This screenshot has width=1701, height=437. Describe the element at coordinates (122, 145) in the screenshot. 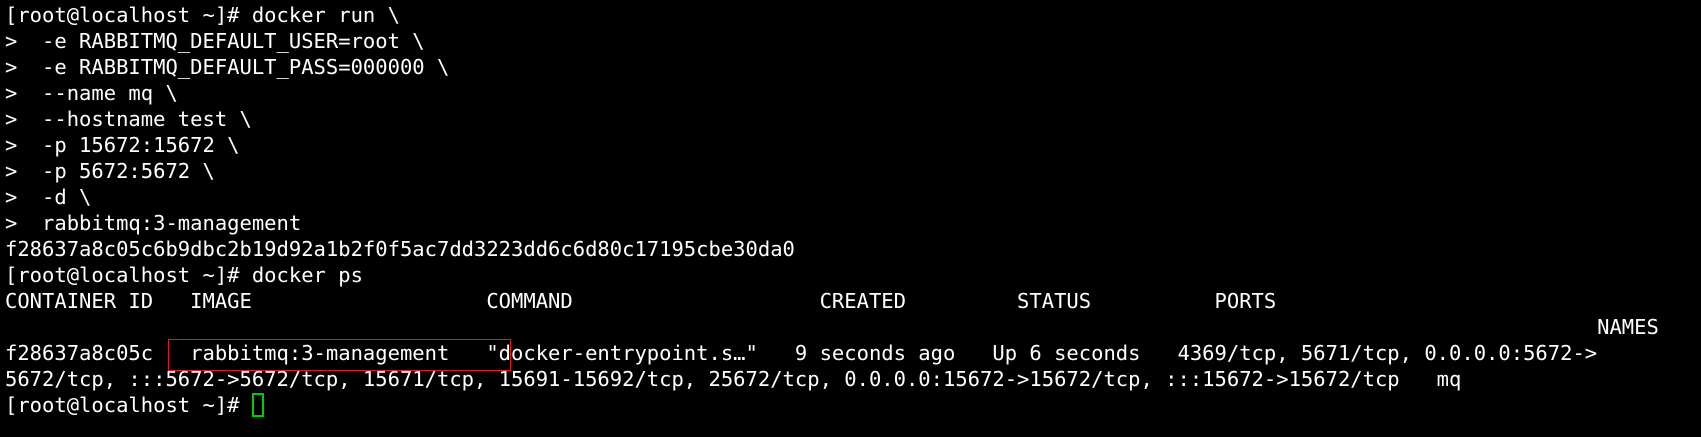

I see `terminal-line: > -p 15672:15672 \` at that location.